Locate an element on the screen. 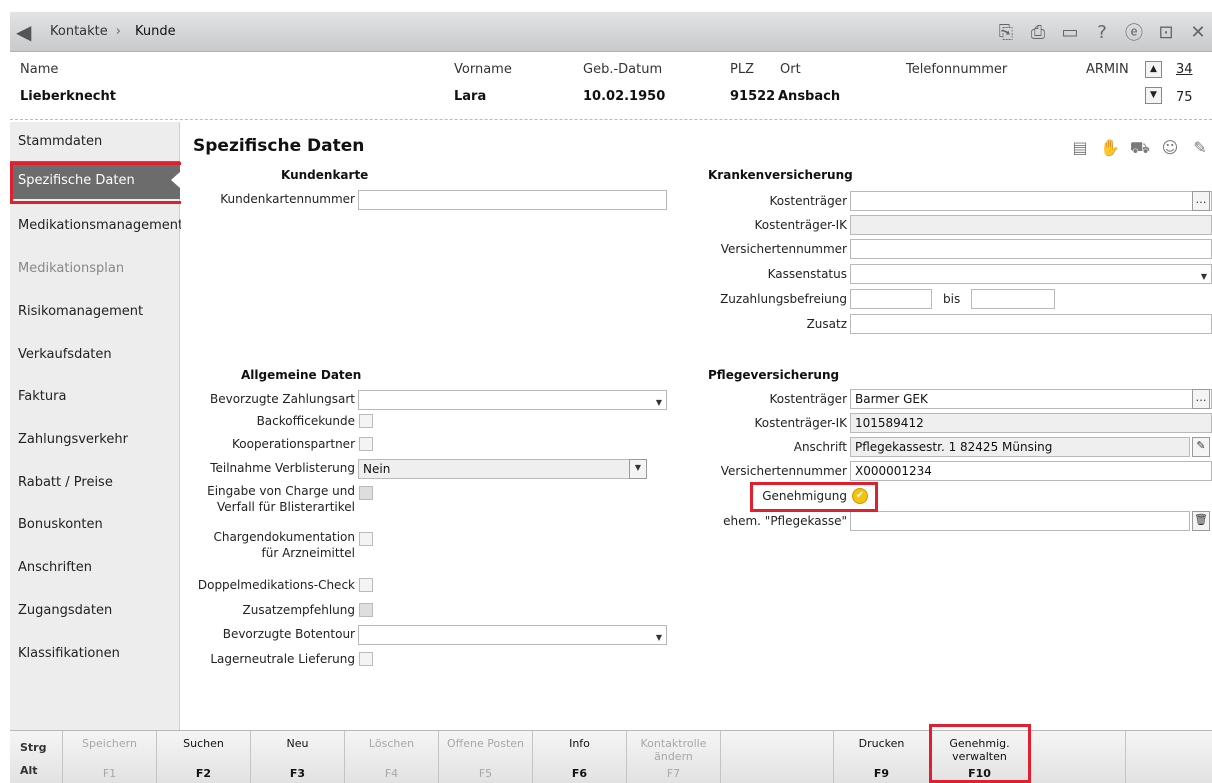  kv-kassenstatus-select: ▼ is located at coordinates (1031, 274).